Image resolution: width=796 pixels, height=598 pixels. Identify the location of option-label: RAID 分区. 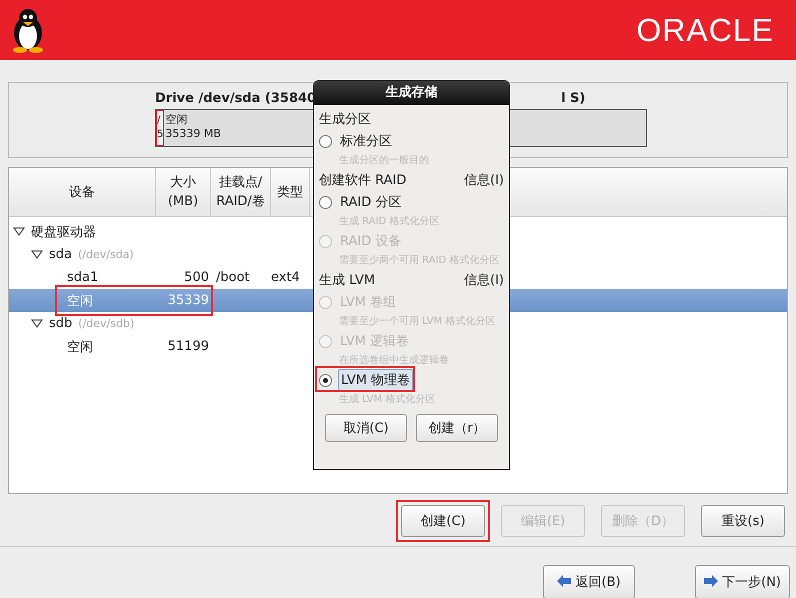
(371, 202).